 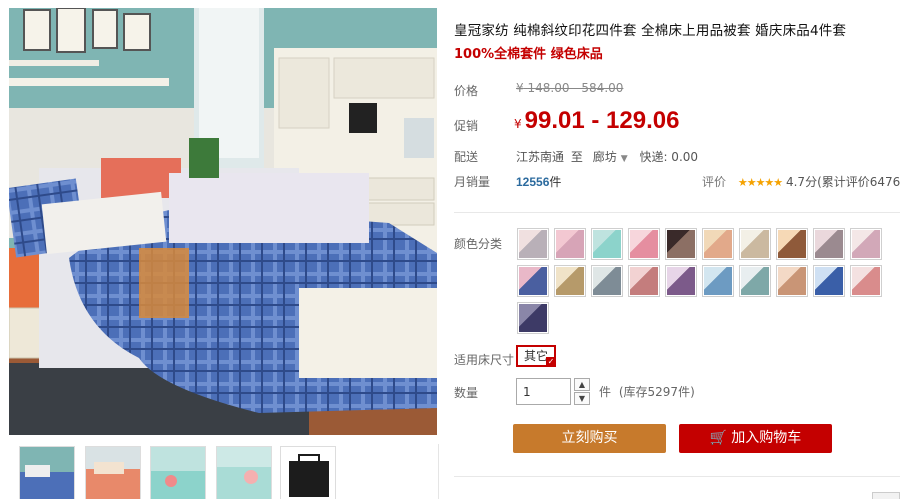 I want to click on star-rating-icon: ★★★★★, so click(x=760, y=182).